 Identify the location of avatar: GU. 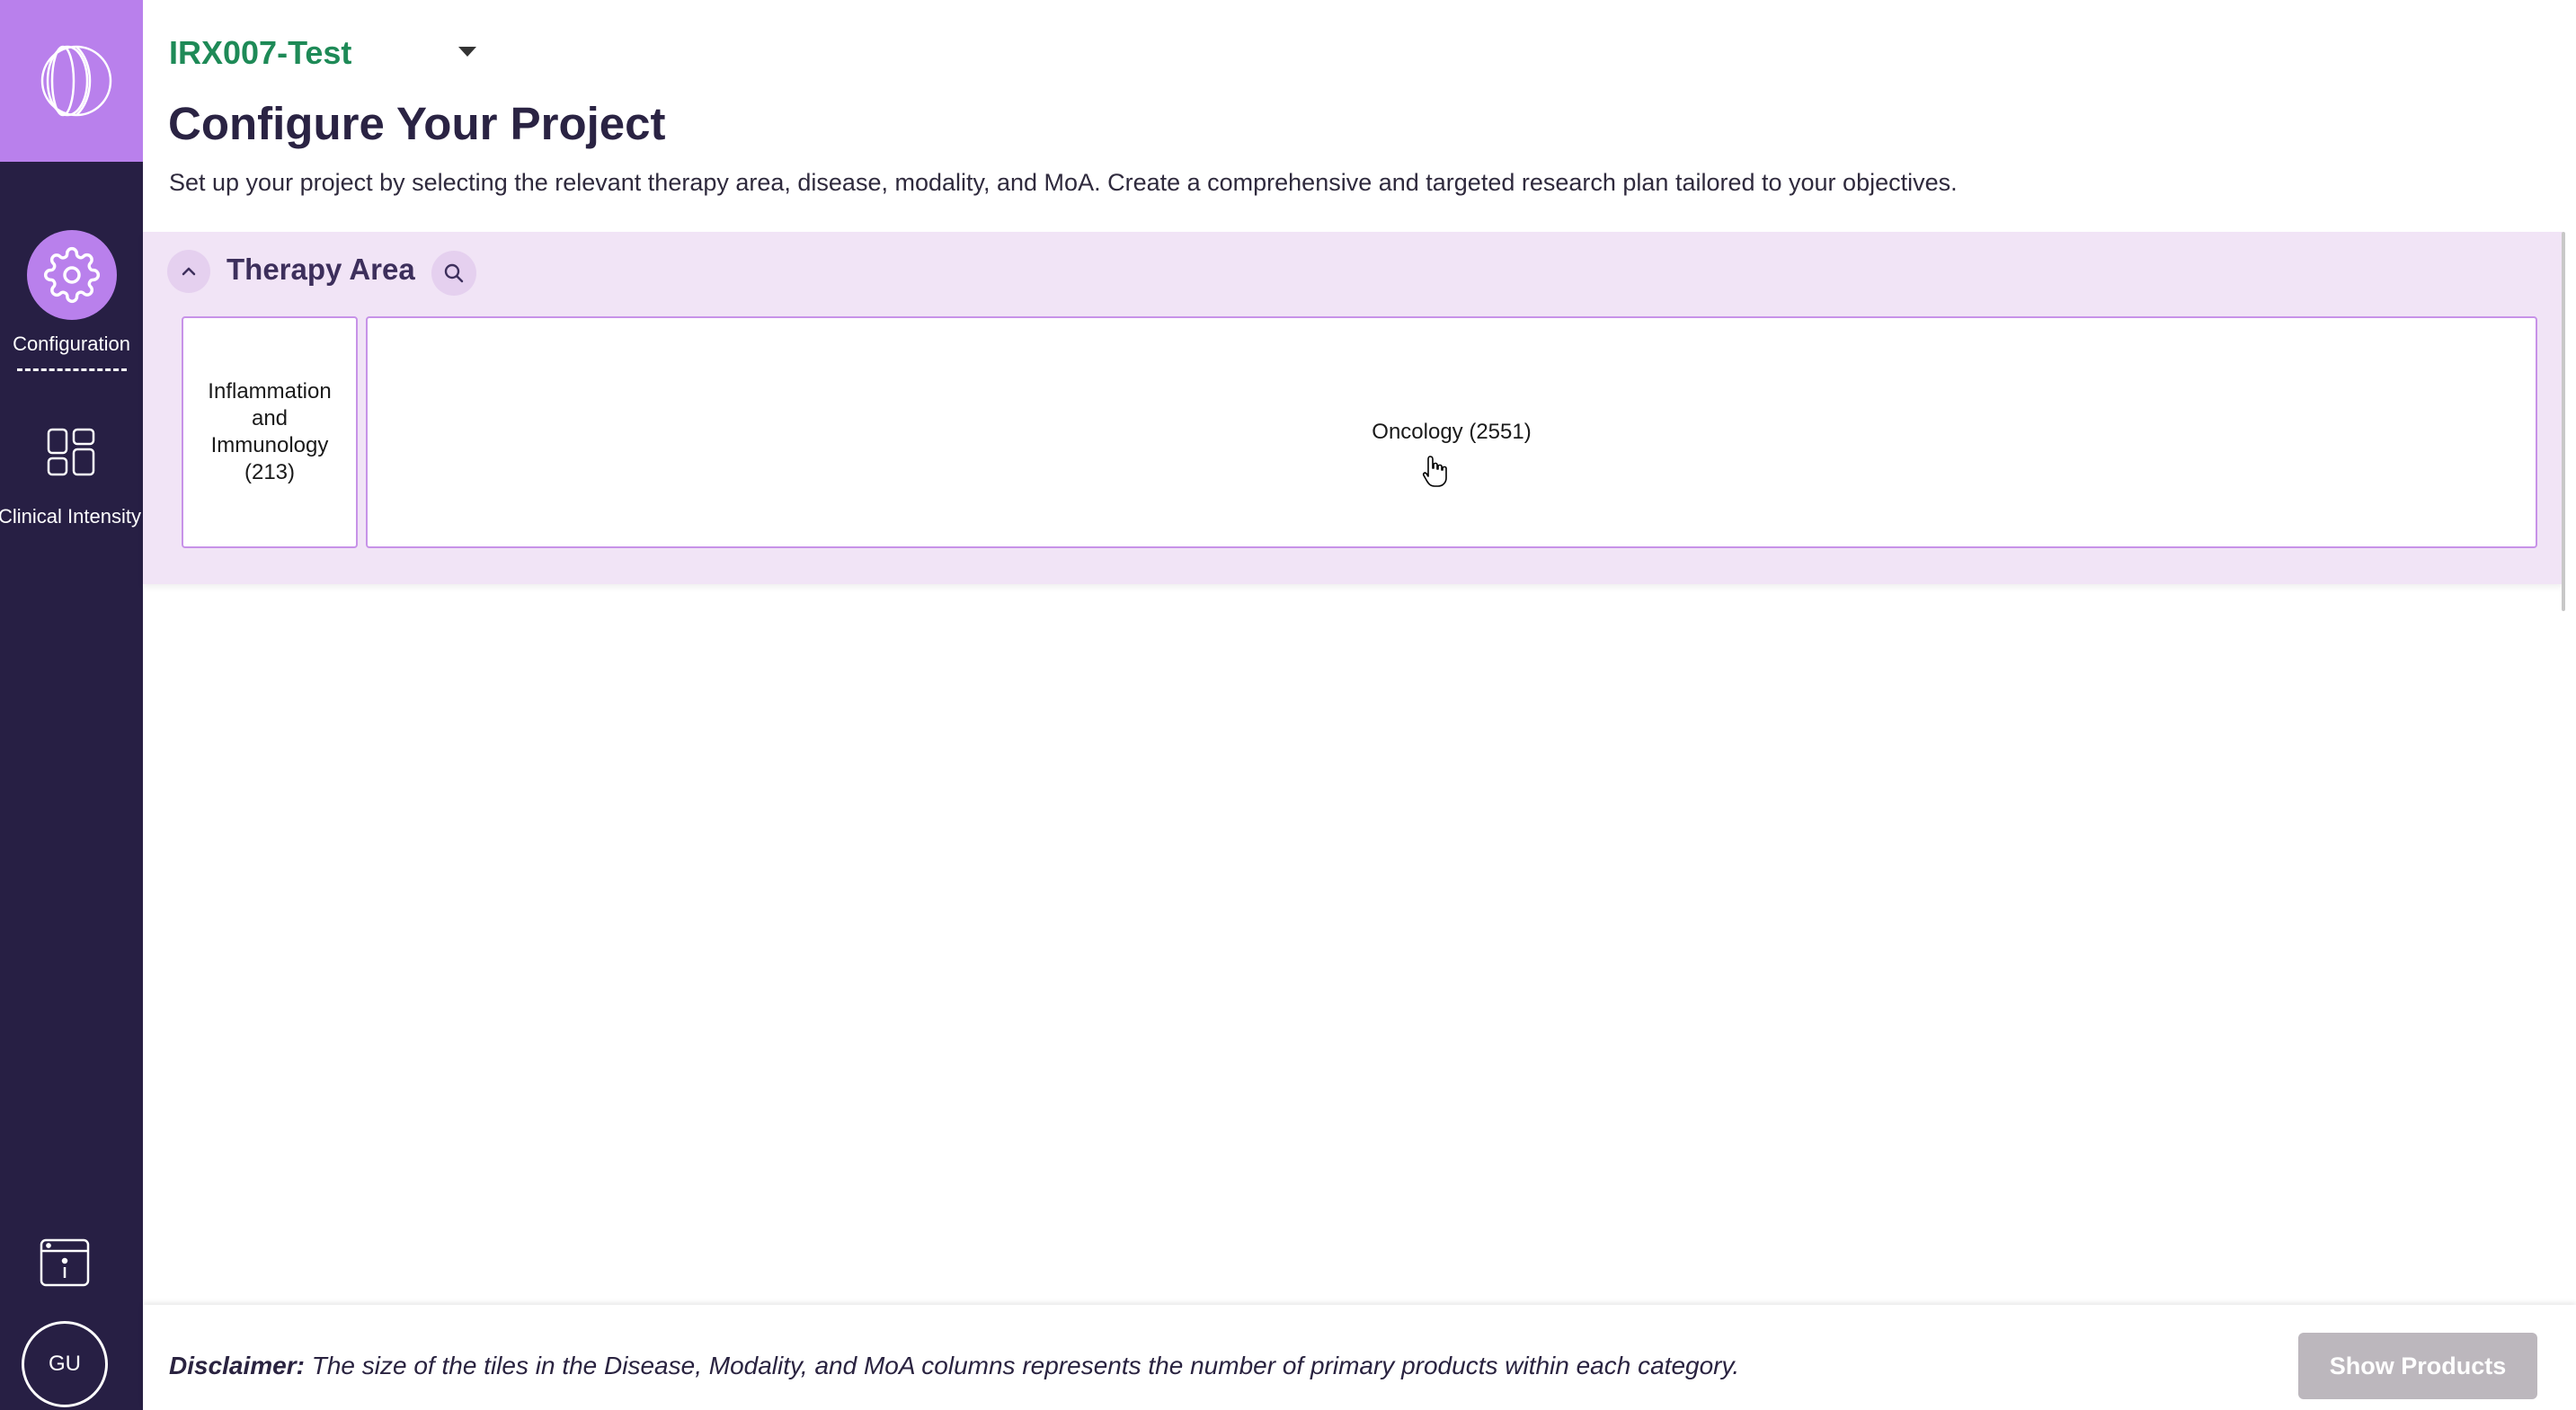
(65, 1364).